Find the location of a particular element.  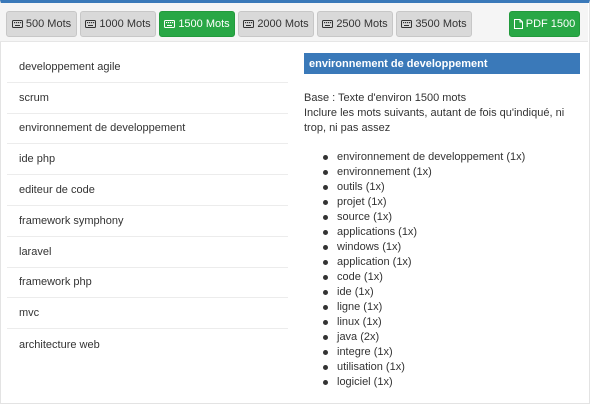

sidebar-item-label: mvc is located at coordinates (29, 313).